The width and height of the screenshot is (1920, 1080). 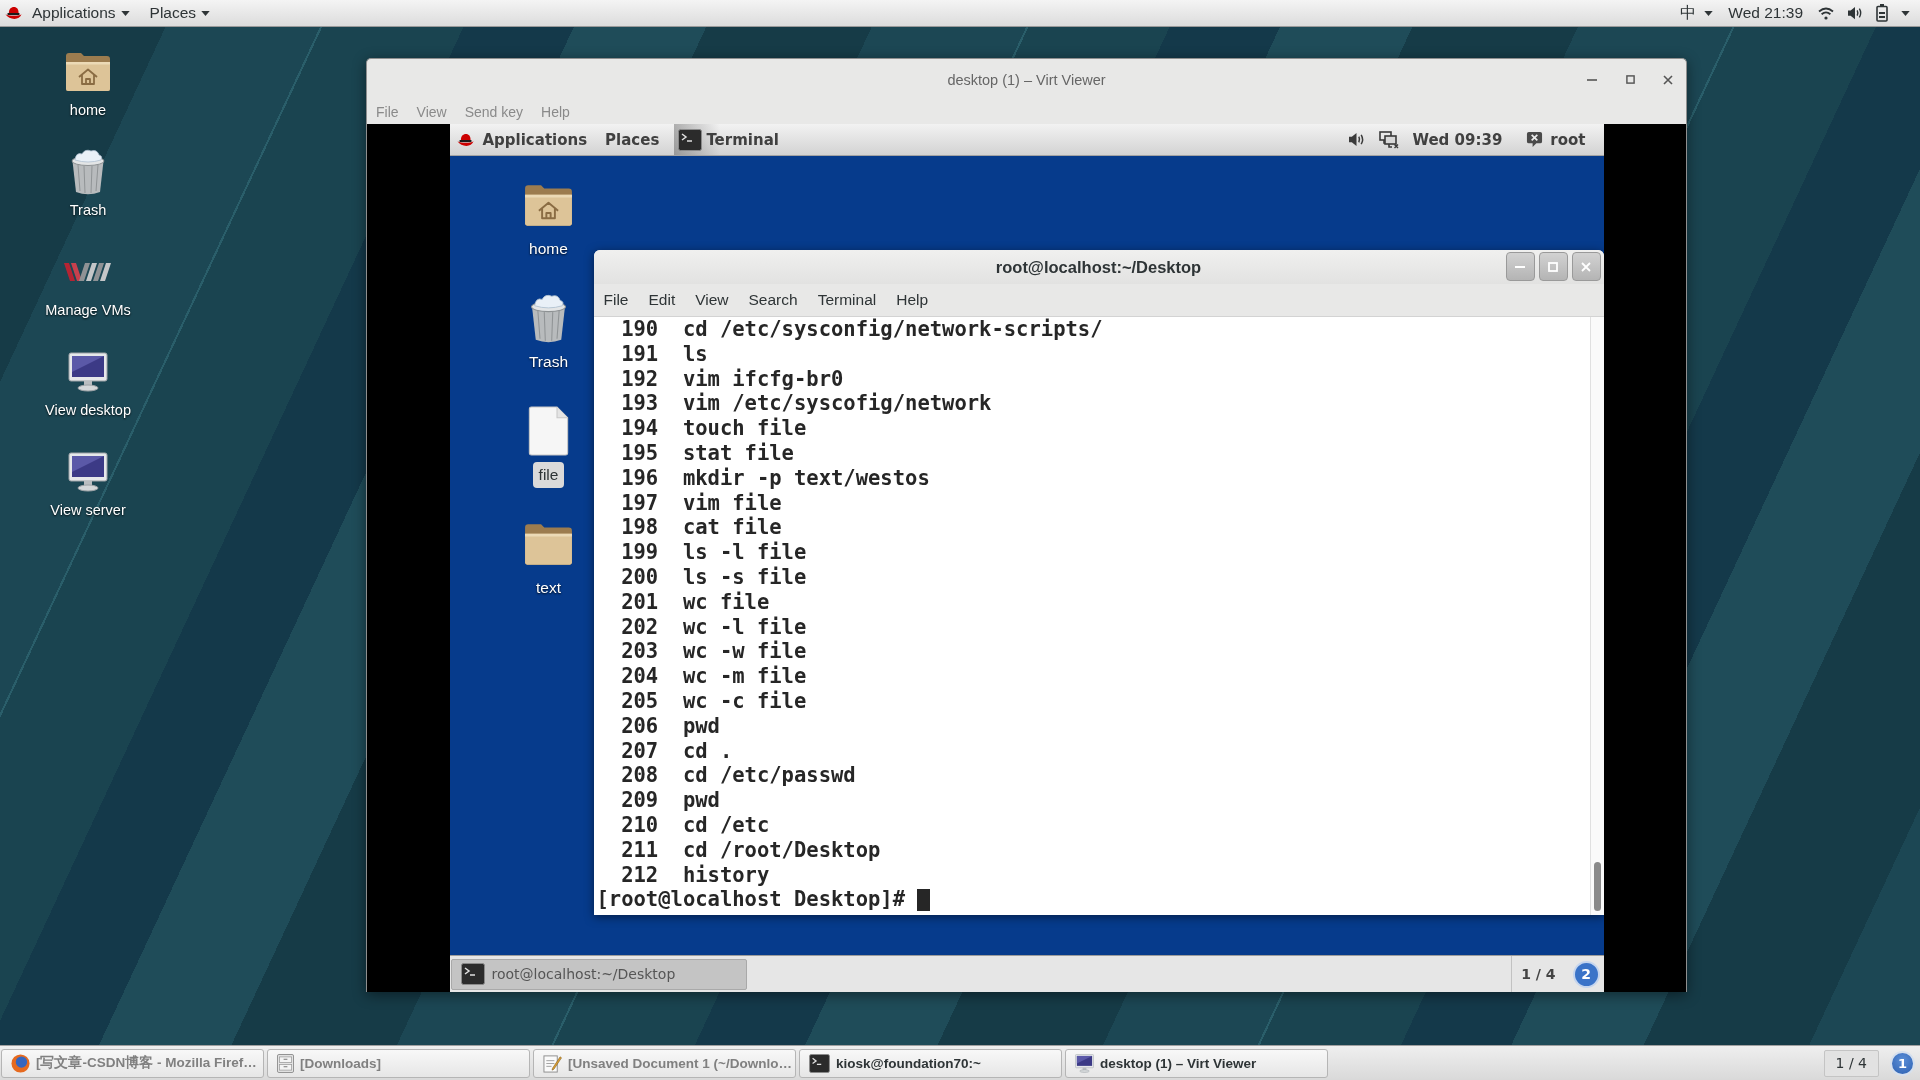 What do you see at coordinates (695, 875) in the screenshot?
I see `terminal-line: 212 history` at bounding box center [695, 875].